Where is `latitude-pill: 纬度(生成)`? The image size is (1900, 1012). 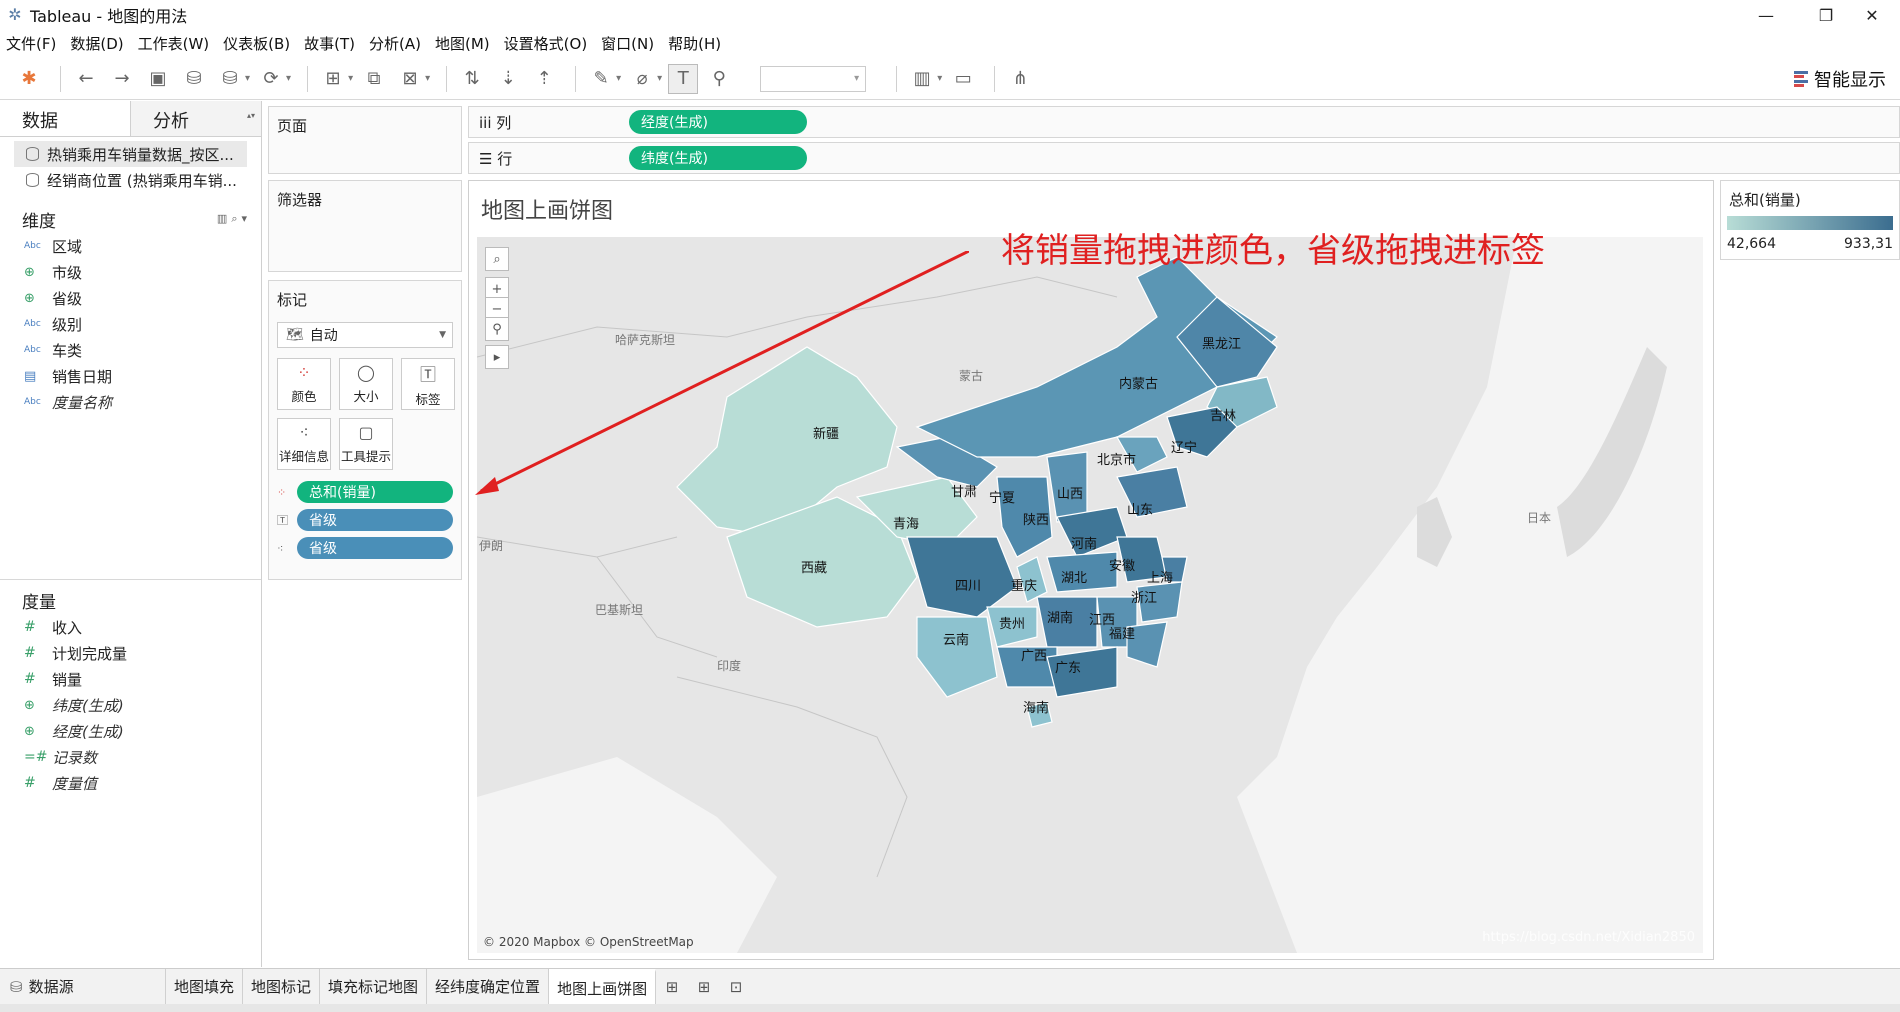
latitude-pill: 纬度(生成) is located at coordinates (718, 158).